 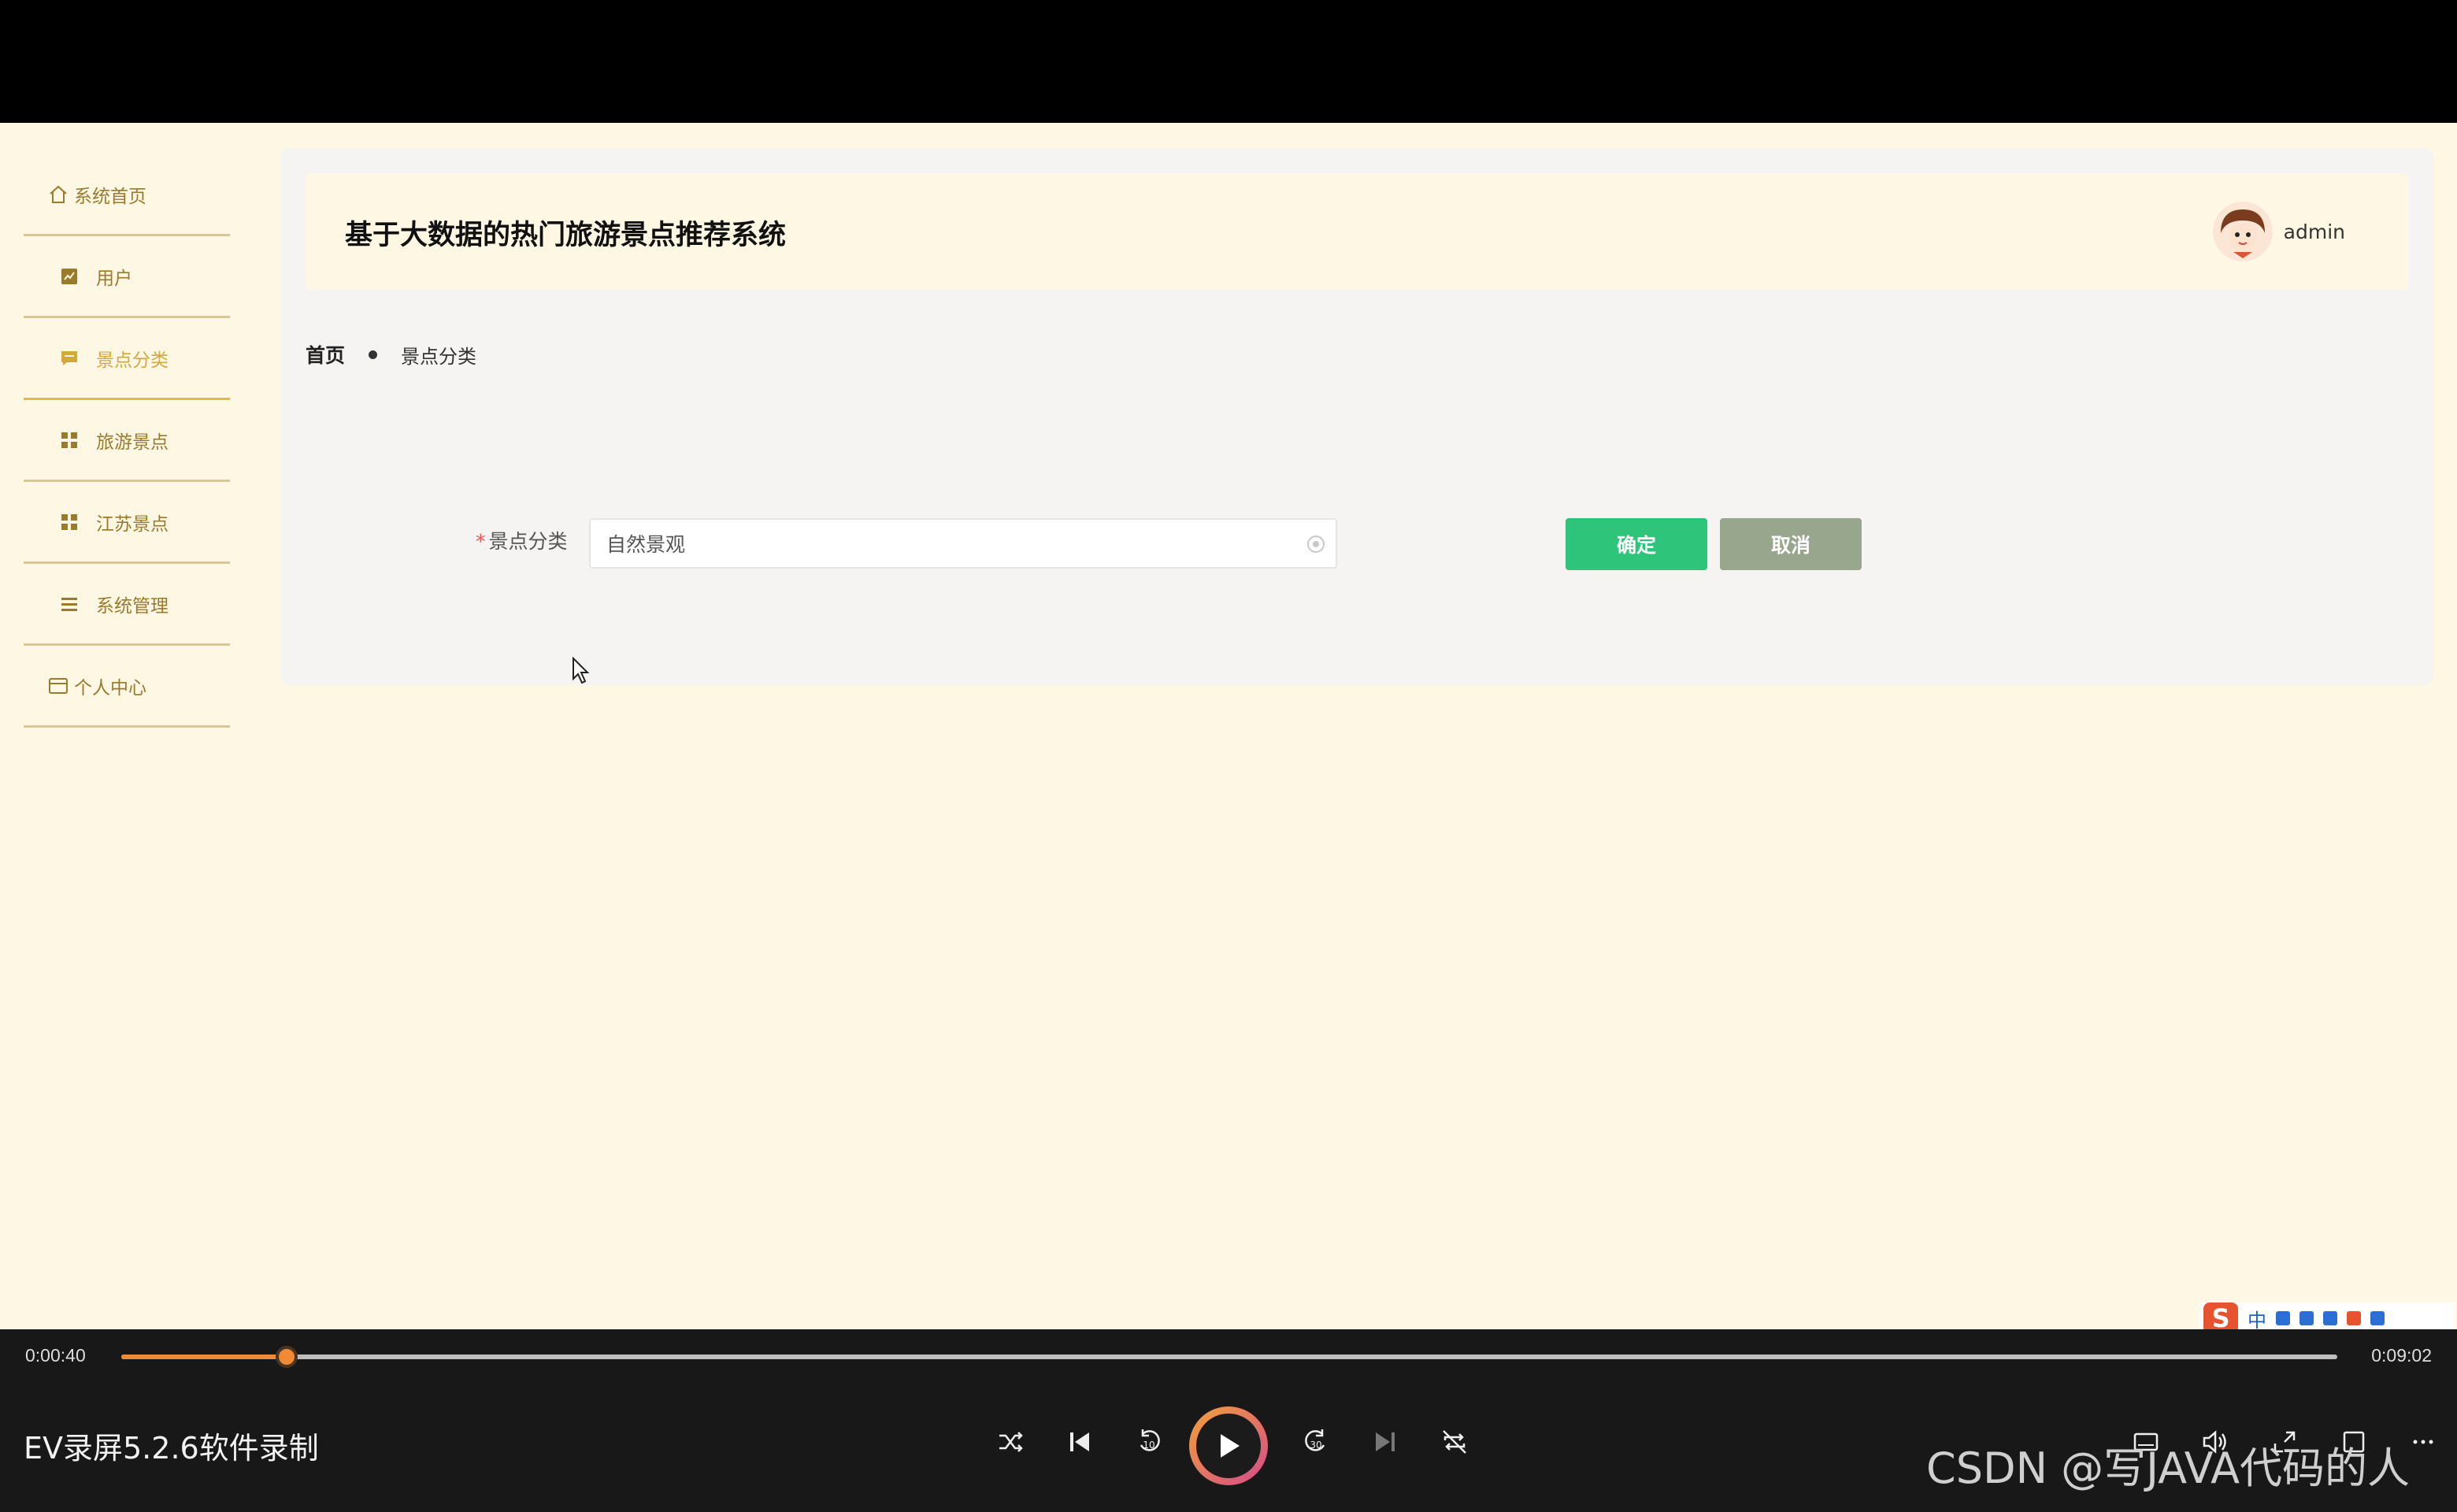 What do you see at coordinates (69, 604) in the screenshot?
I see `list-icon` at bounding box center [69, 604].